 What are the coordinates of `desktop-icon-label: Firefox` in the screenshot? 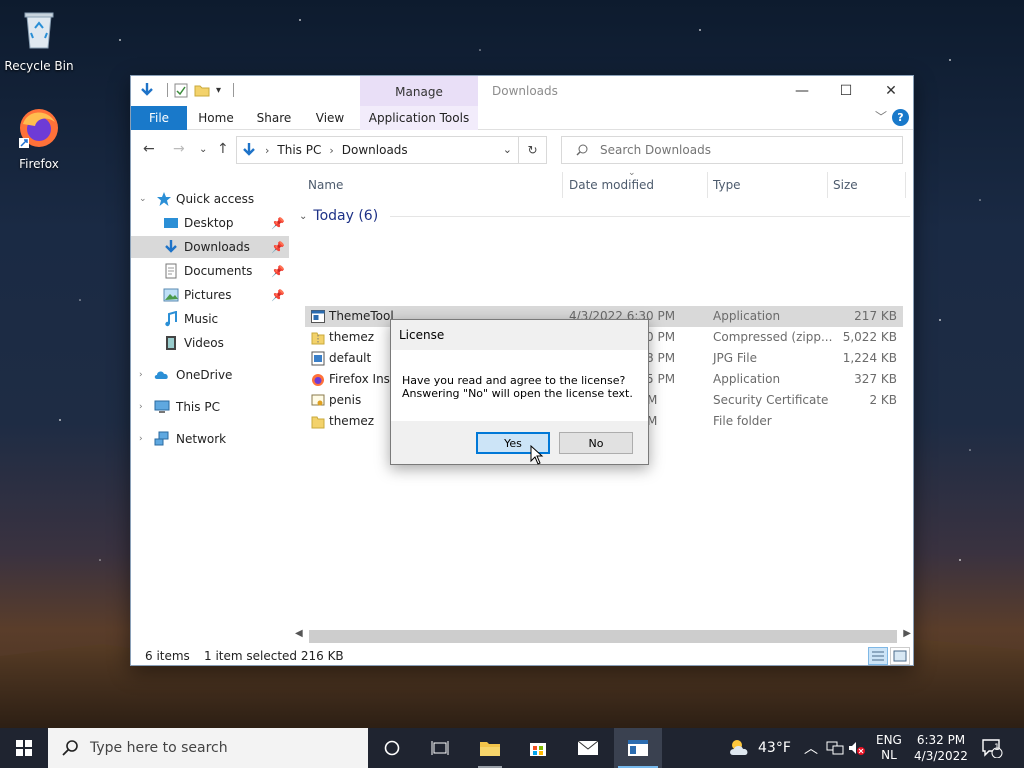 It's located at (39, 164).